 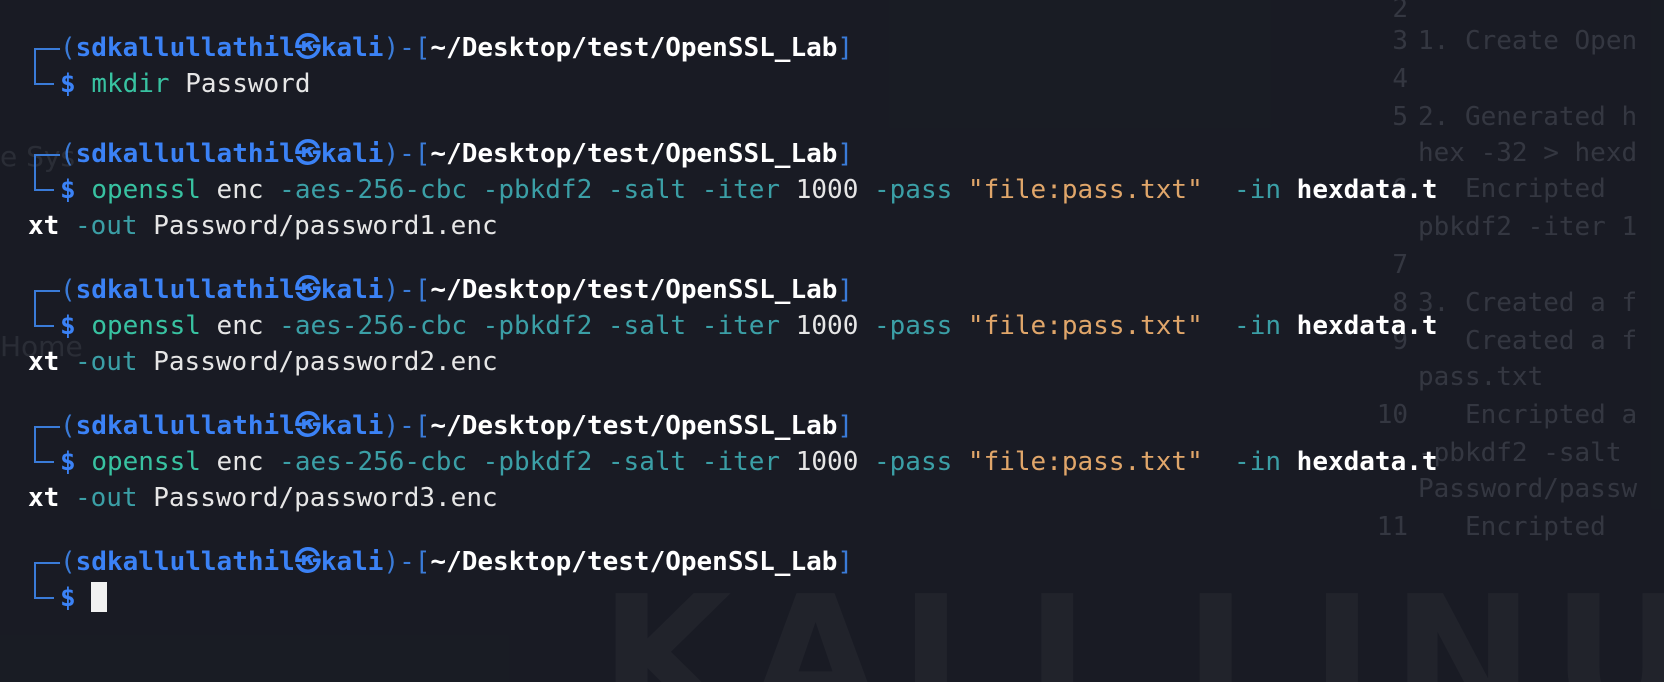 I want to click on line-text: 2. Generated h, so click(x=1528, y=117).